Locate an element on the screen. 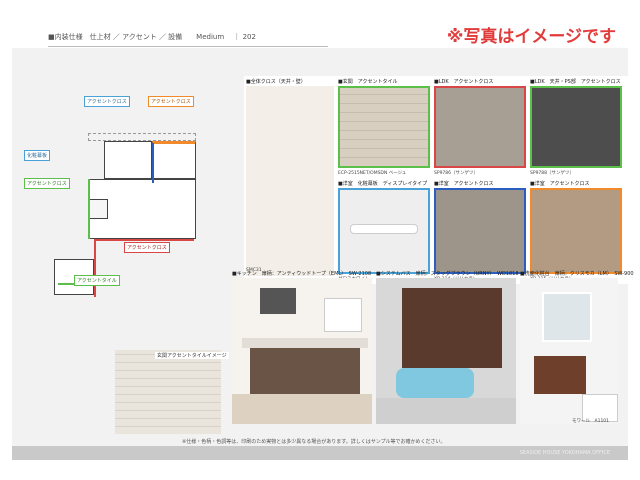 The width and height of the screenshot is (640, 480). callout-accent-cross-orange: アクセントクロス is located at coordinates (171, 101).